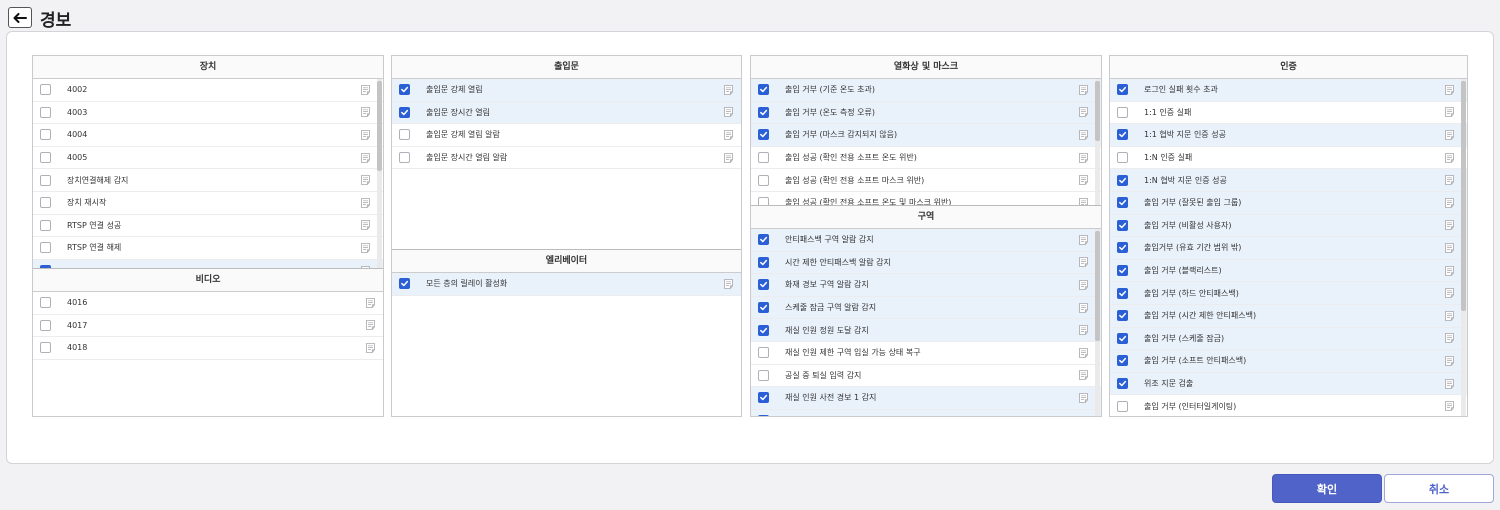 The image size is (1500, 510). Describe the element at coordinates (1097, 142) in the screenshot. I see `thermal-scrollbar` at that location.